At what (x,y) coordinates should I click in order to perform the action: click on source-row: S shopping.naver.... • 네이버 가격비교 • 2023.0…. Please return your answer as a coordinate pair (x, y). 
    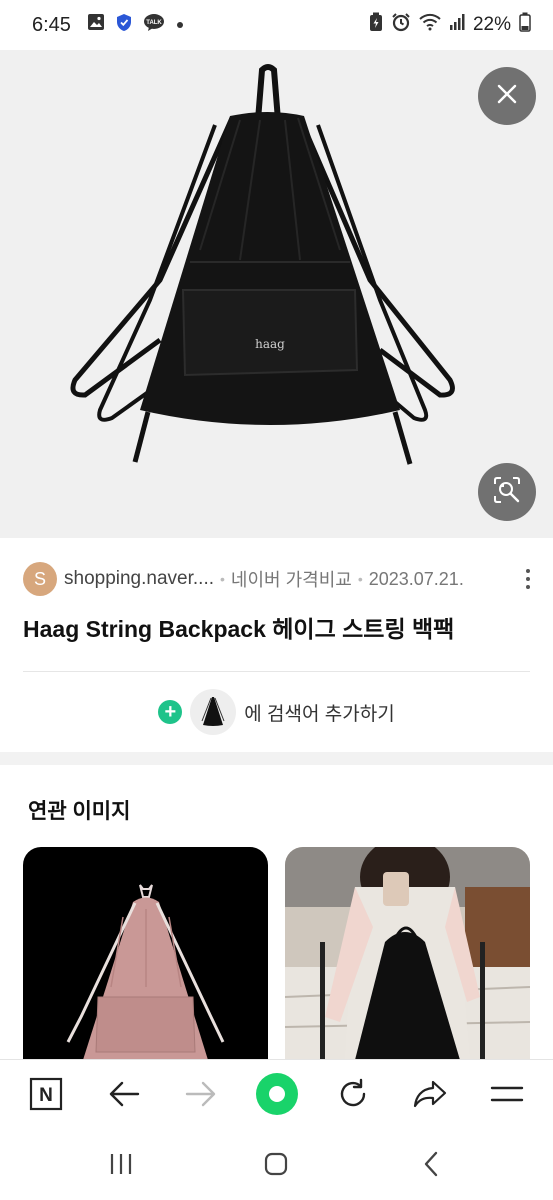
    Looking at the image, I should click on (278, 579).